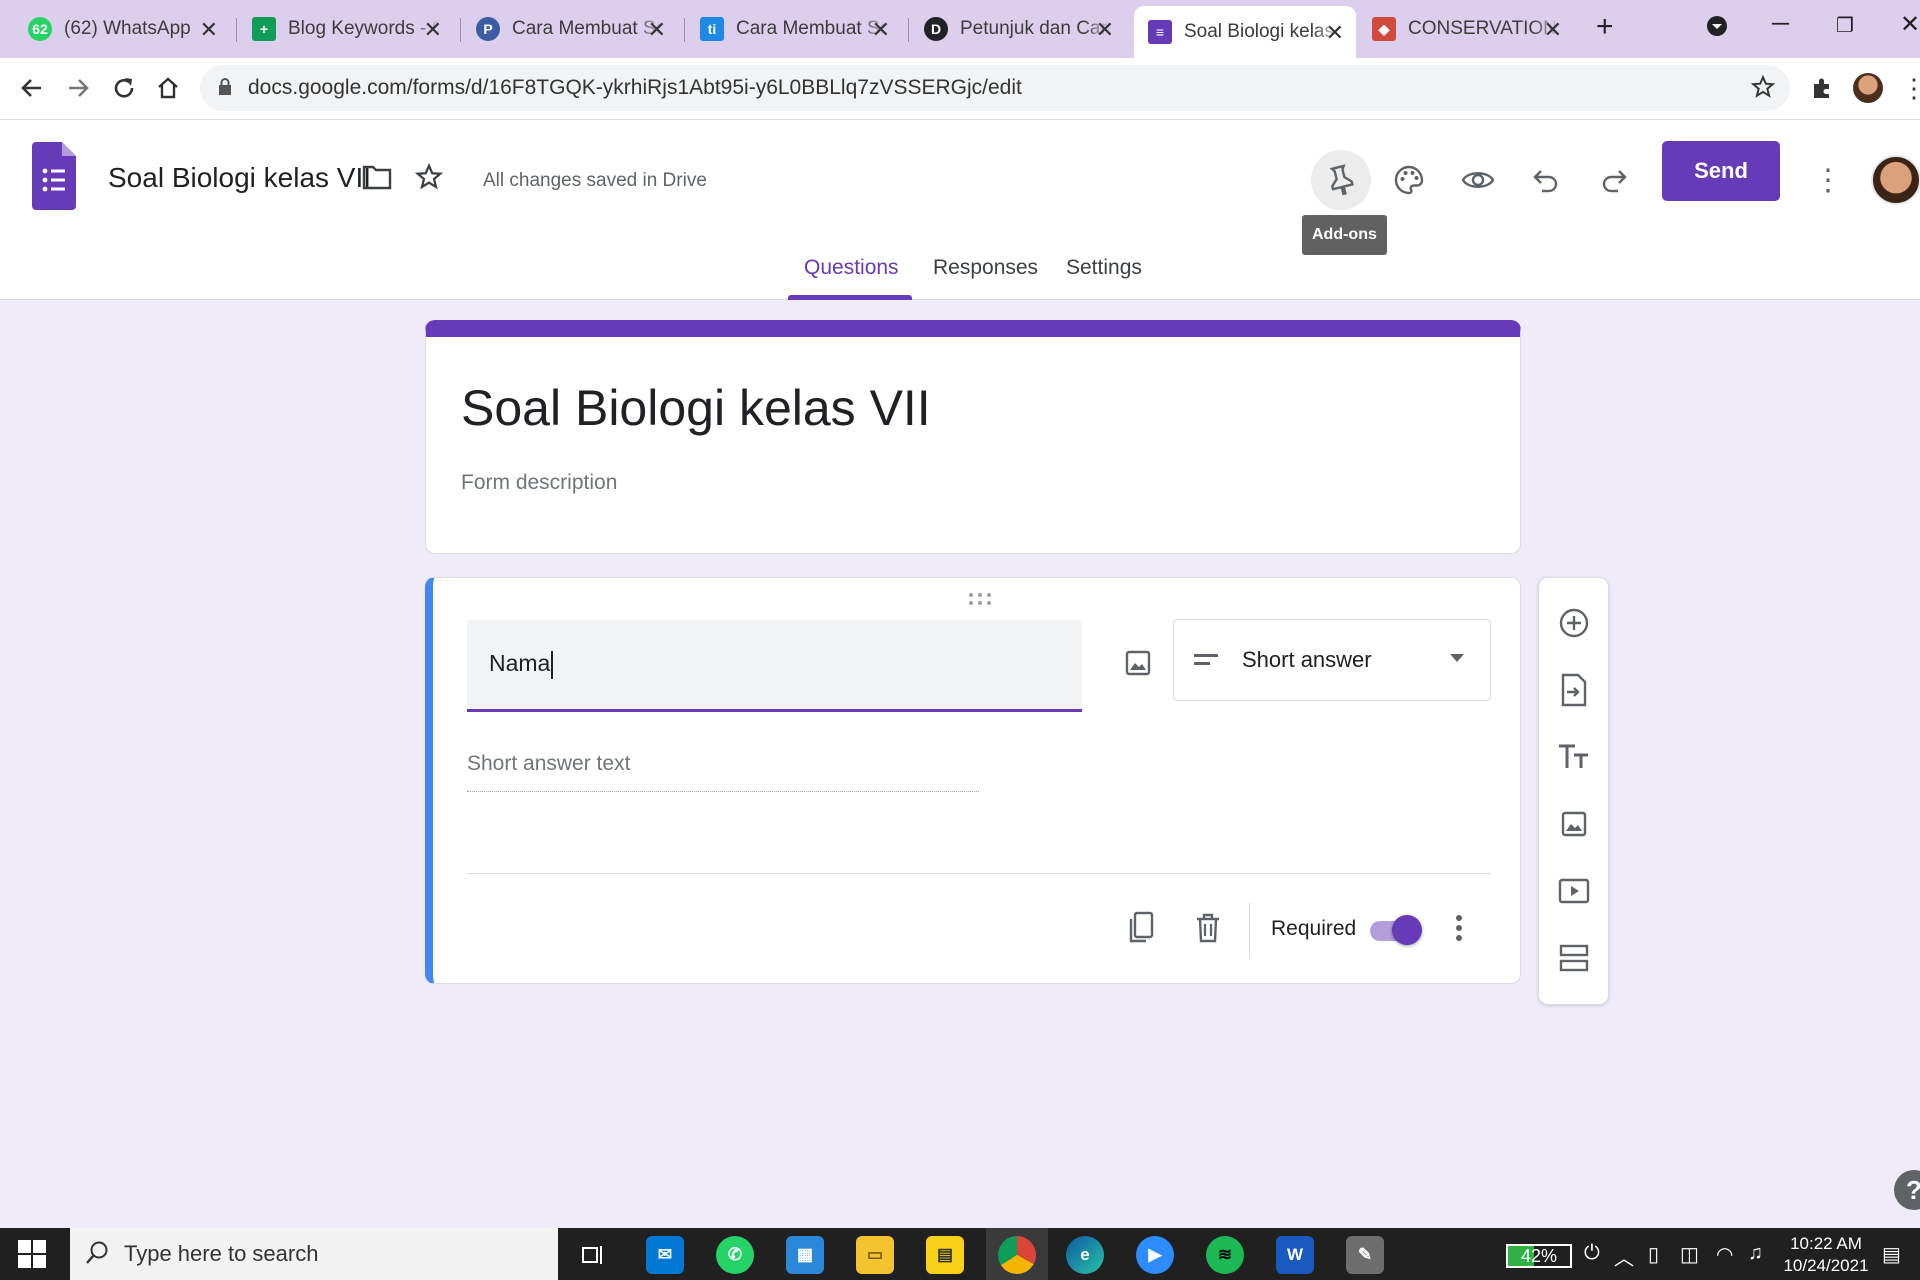 Image resolution: width=1920 pixels, height=1280 pixels. Describe the element at coordinates (1104, 268) in the screenshot. I see `tab-settings: Settings` at that location.